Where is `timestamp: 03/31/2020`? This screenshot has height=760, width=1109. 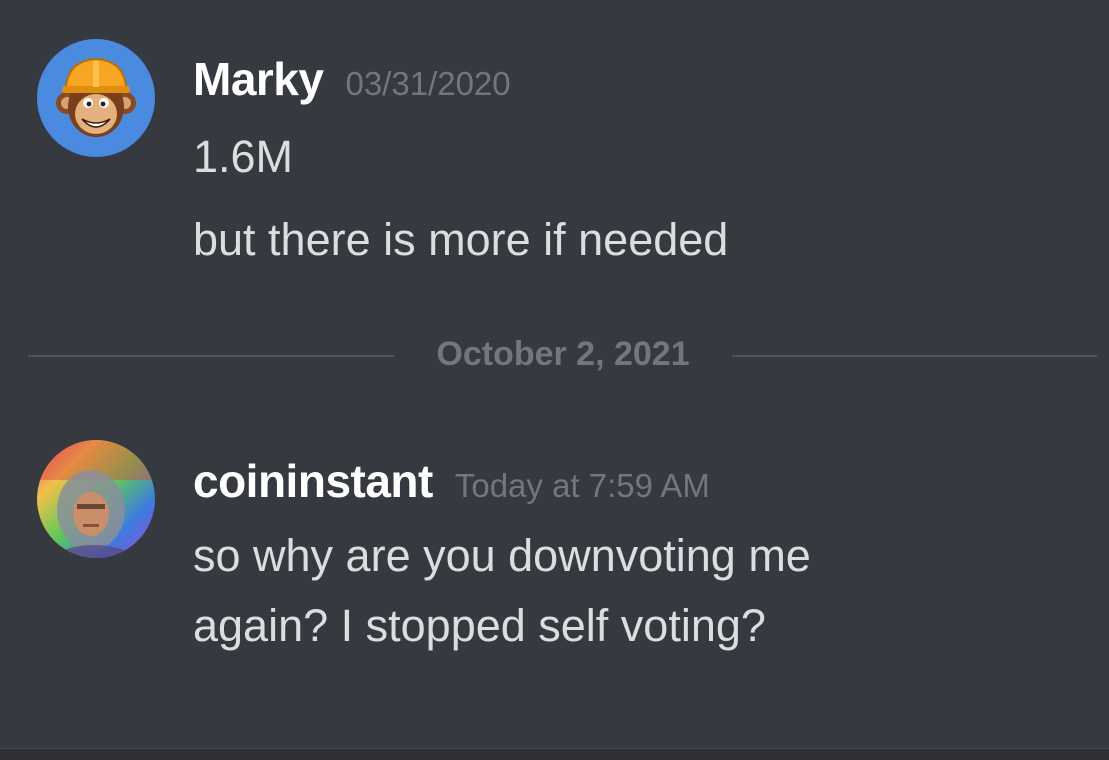 timestamp: 03/31/2020 is located at coordinates (428, 83).